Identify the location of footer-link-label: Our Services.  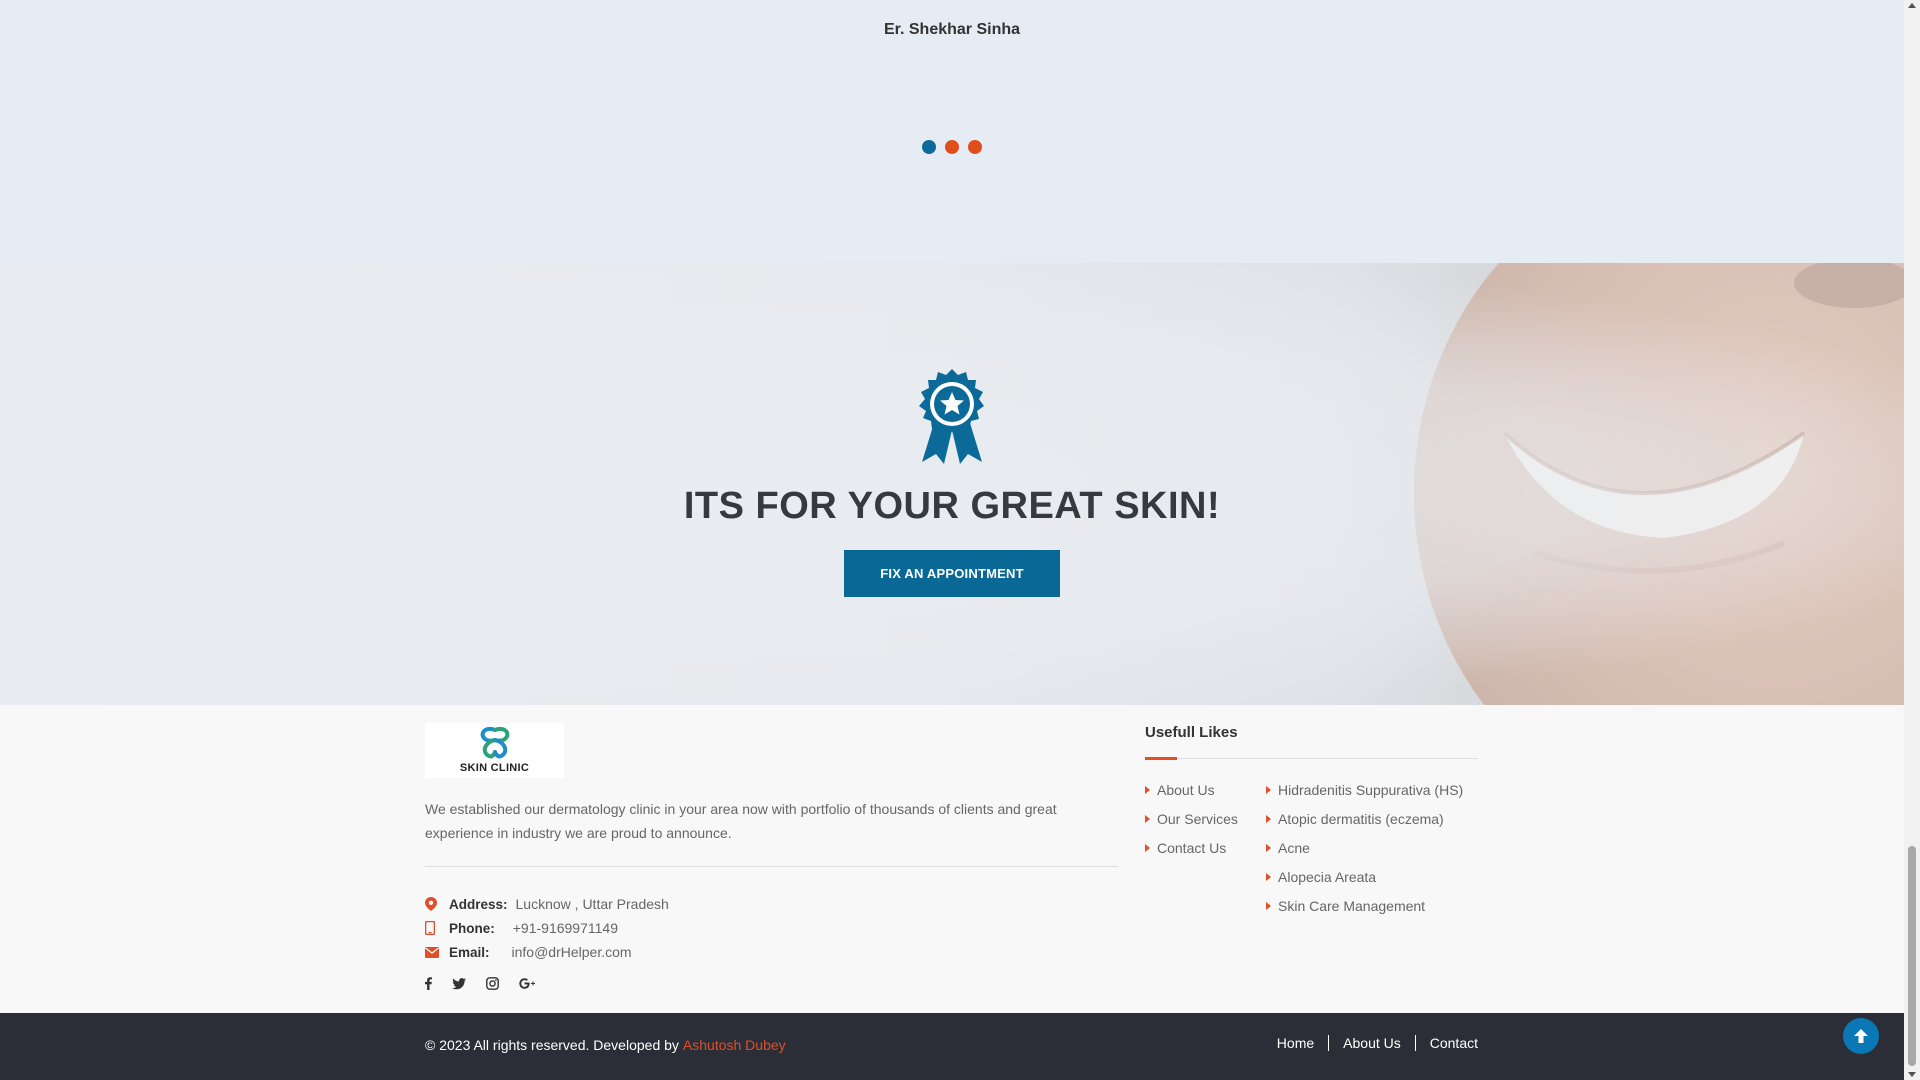
(1197, 818).